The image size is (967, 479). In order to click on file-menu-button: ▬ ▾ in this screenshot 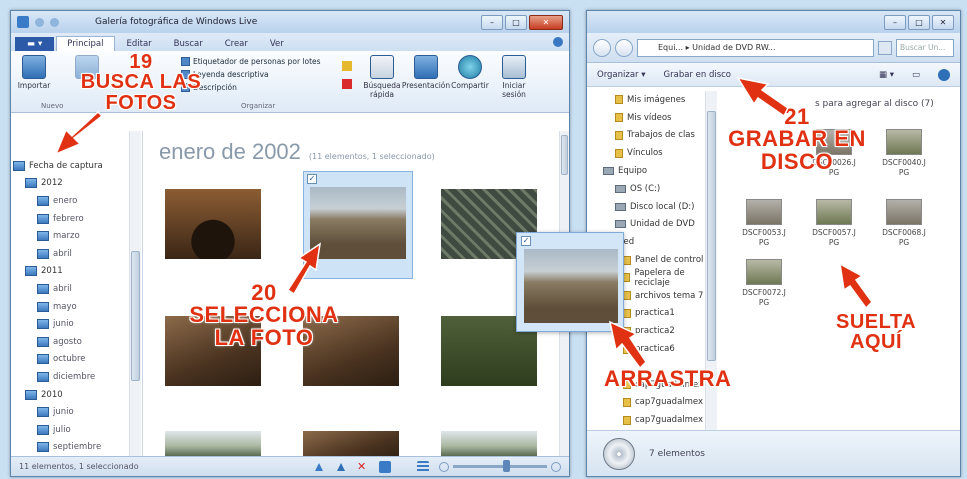, I will do `click(35, 44)`.